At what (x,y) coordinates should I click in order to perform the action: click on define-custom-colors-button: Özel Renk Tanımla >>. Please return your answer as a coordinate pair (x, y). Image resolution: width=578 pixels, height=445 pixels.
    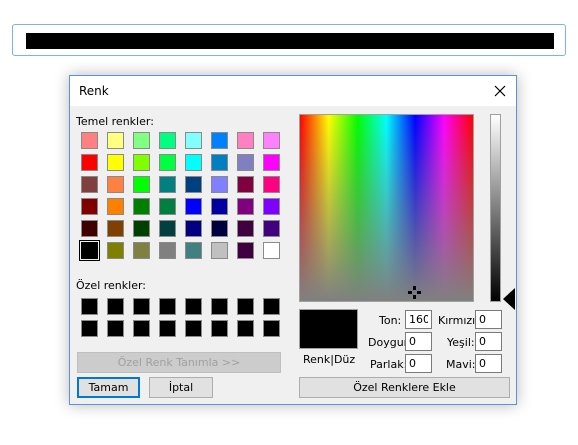
    Looking at the image, I should click on (179, 362).